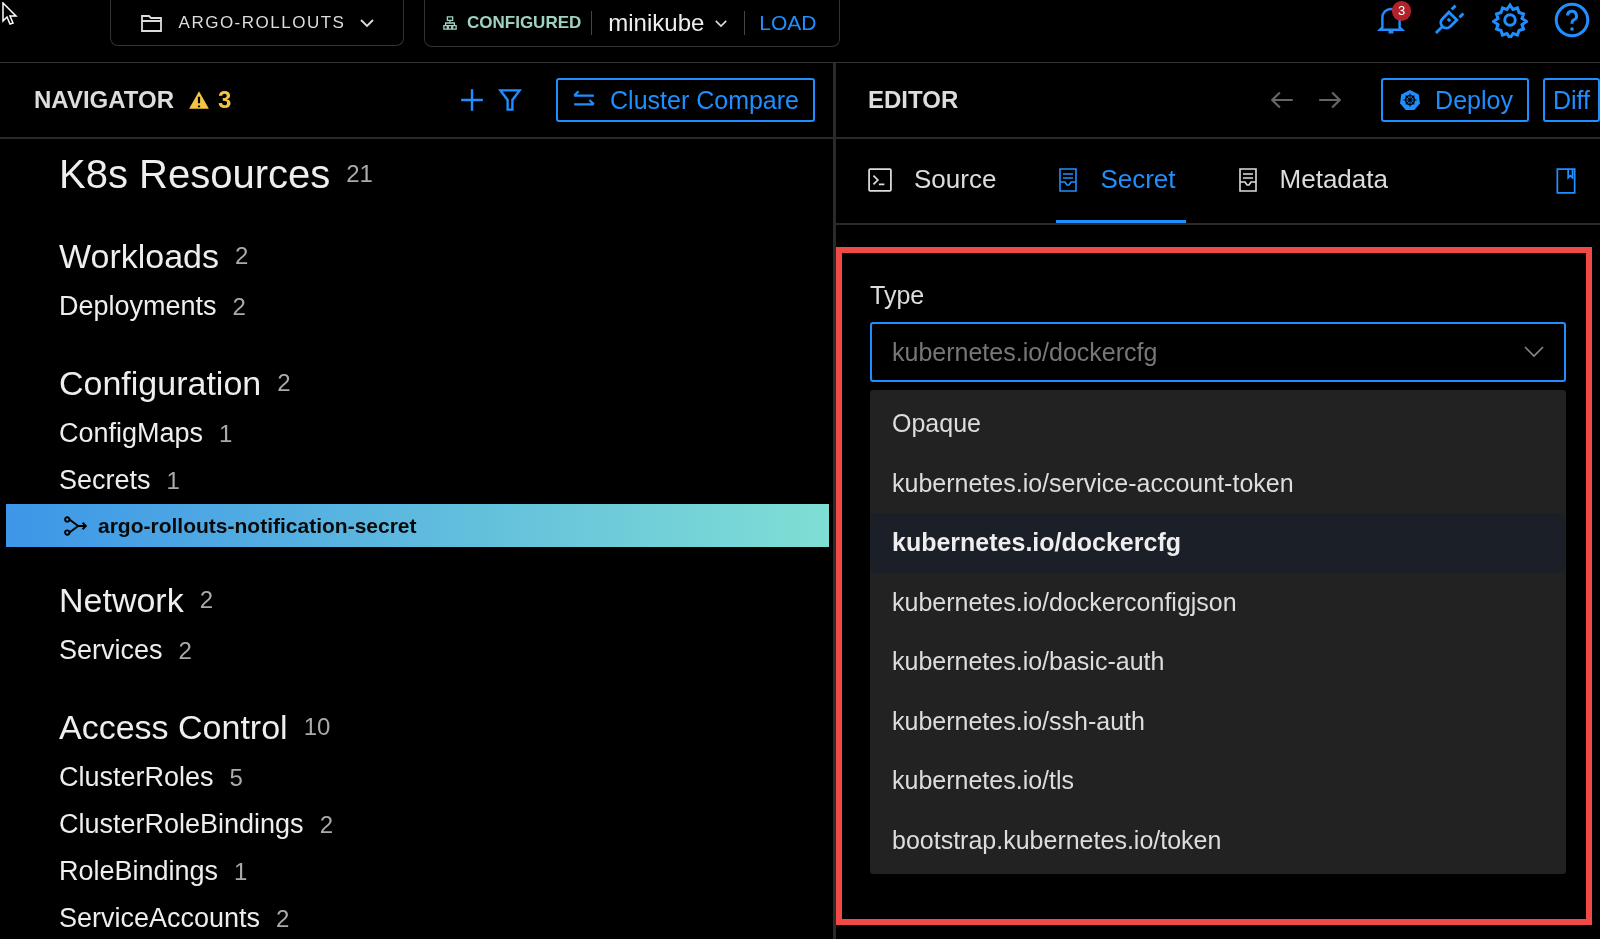  I want to click on resource-item: argo-rollouts-notification-secret, so click(417, 525).